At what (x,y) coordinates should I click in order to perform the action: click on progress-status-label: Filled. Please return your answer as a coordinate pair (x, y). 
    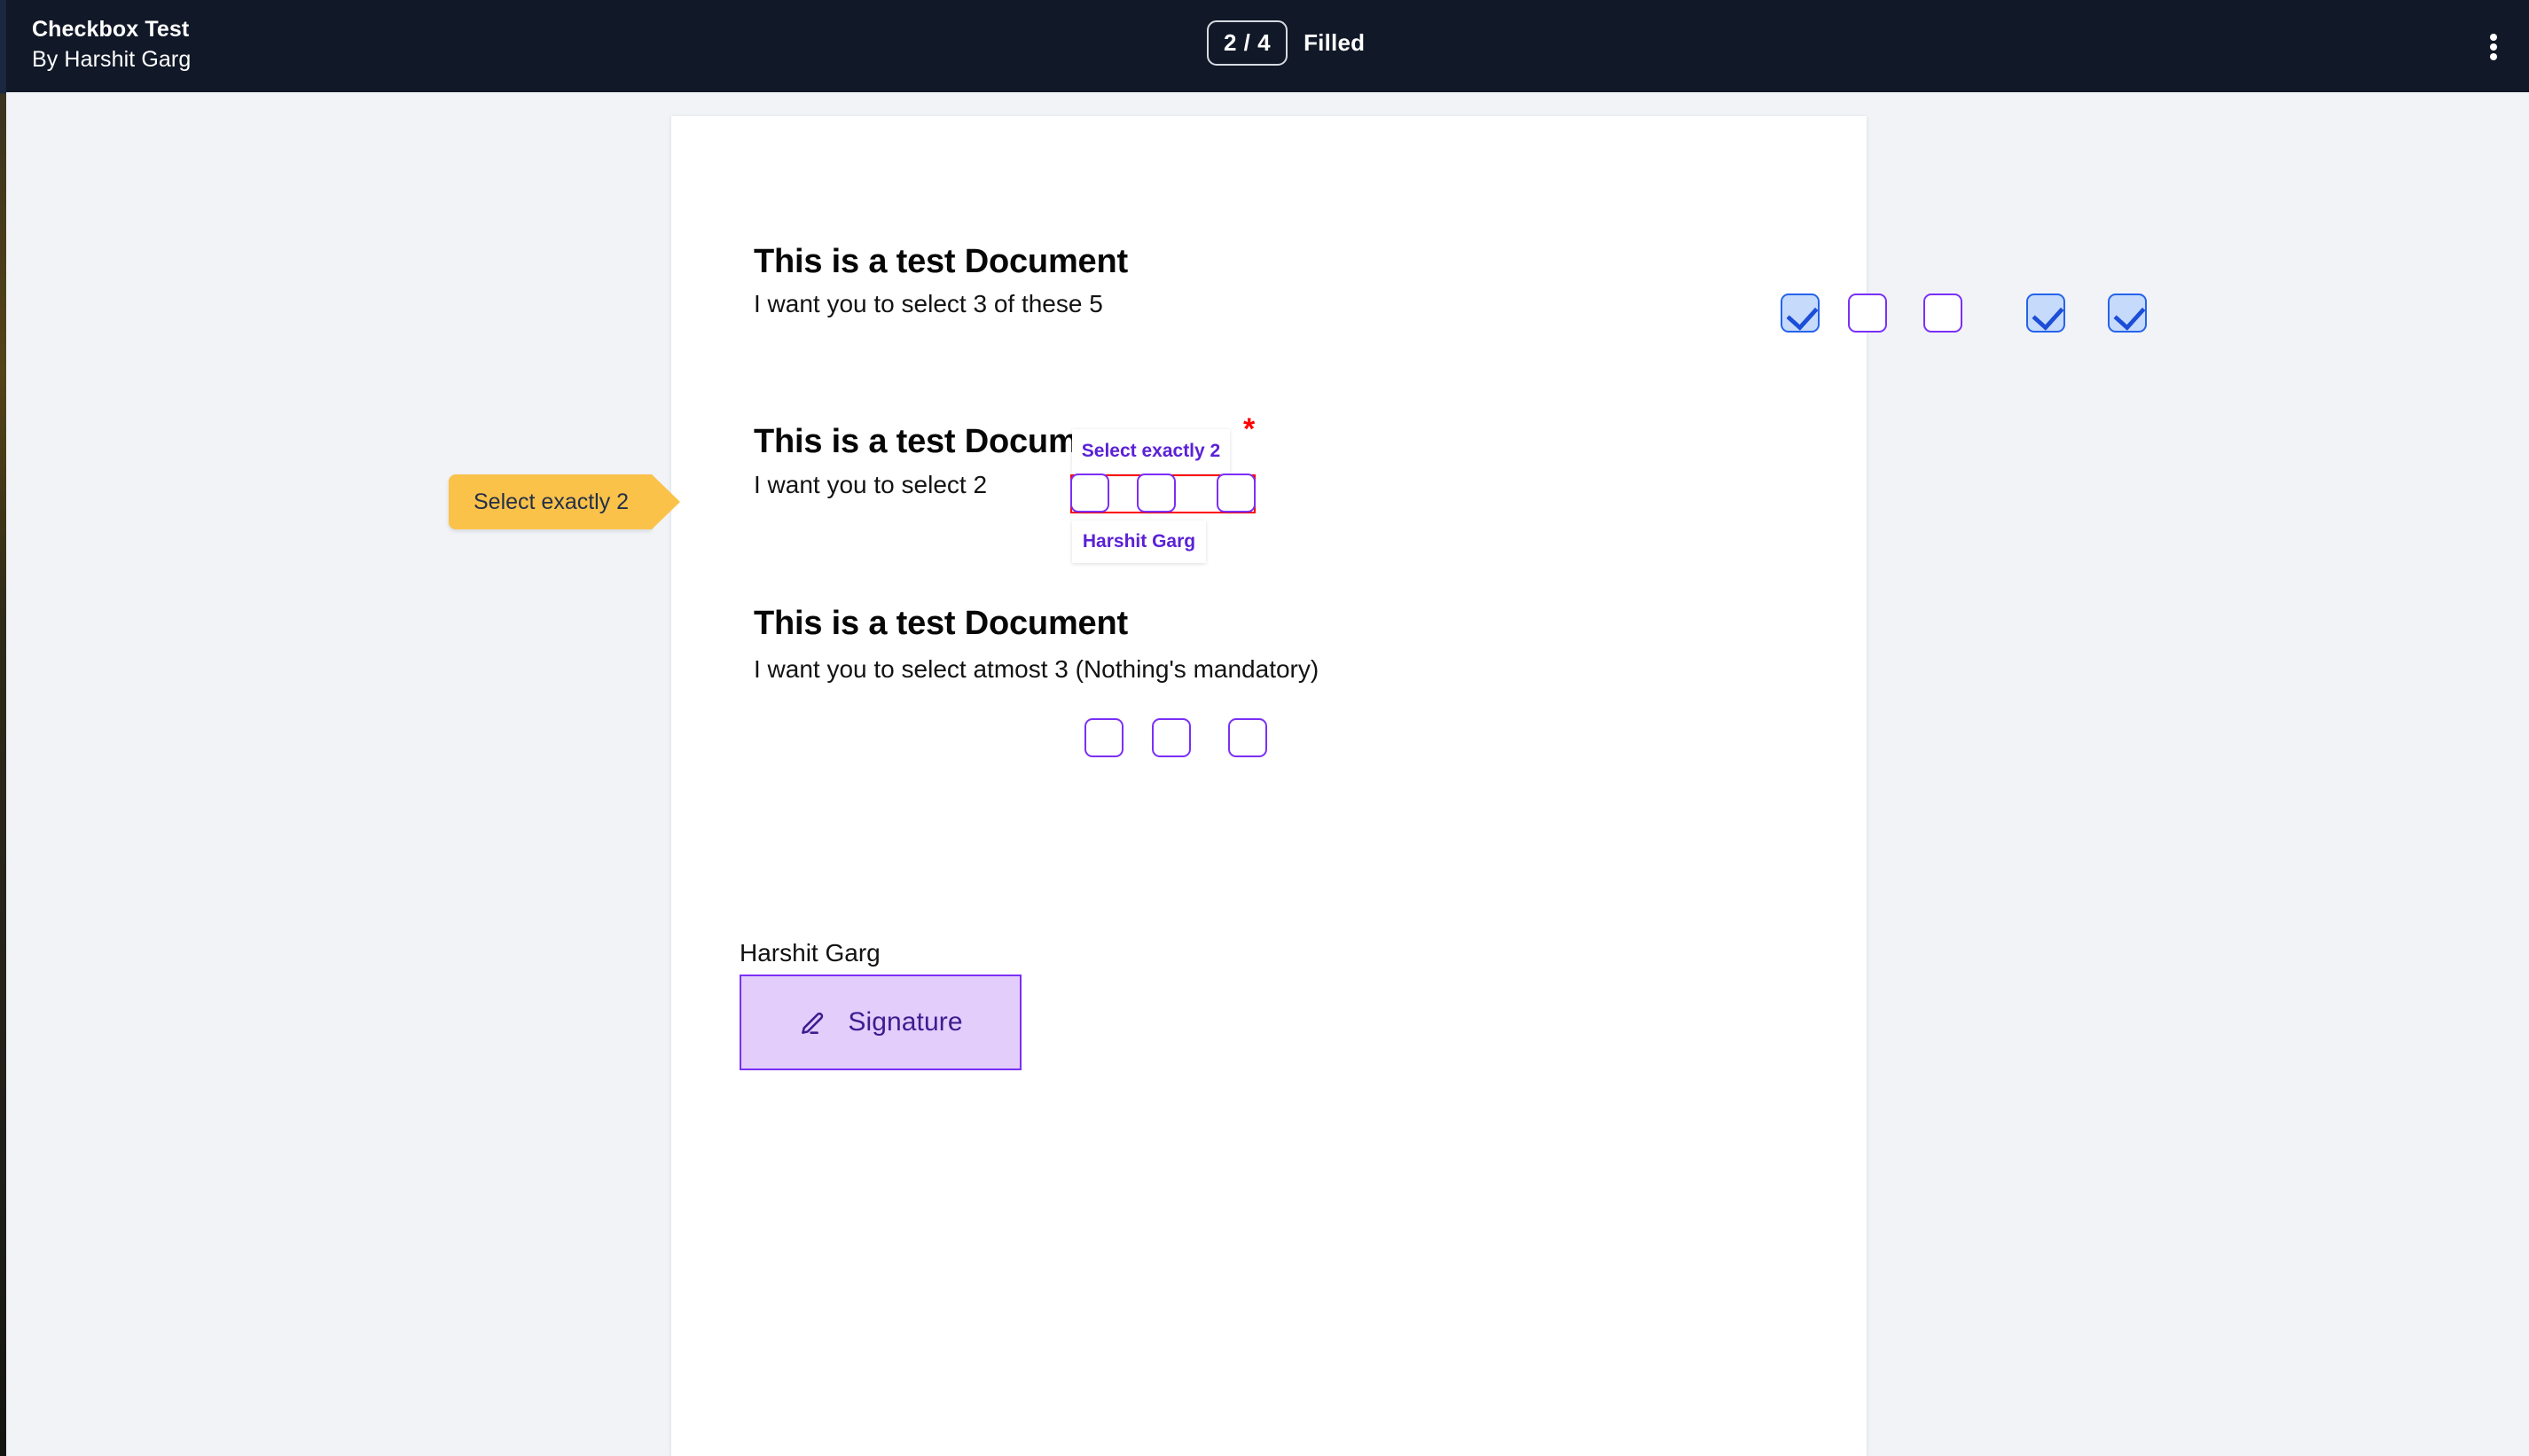
    Looking at the image, I should click on (1335, 42).